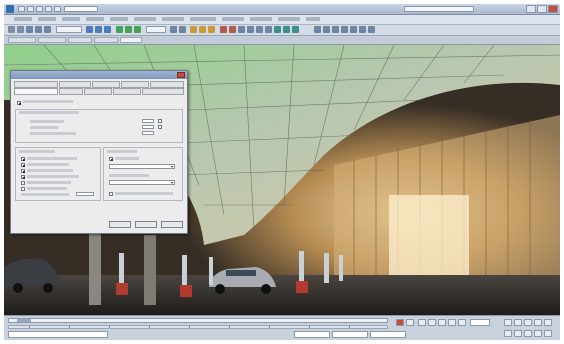 The height and width of the screenshot is (344, 564). What do you see at coordinates (111, 159) in the screenshot?
I see `contours-enable-checkbox` at bounding box center [111, 159].